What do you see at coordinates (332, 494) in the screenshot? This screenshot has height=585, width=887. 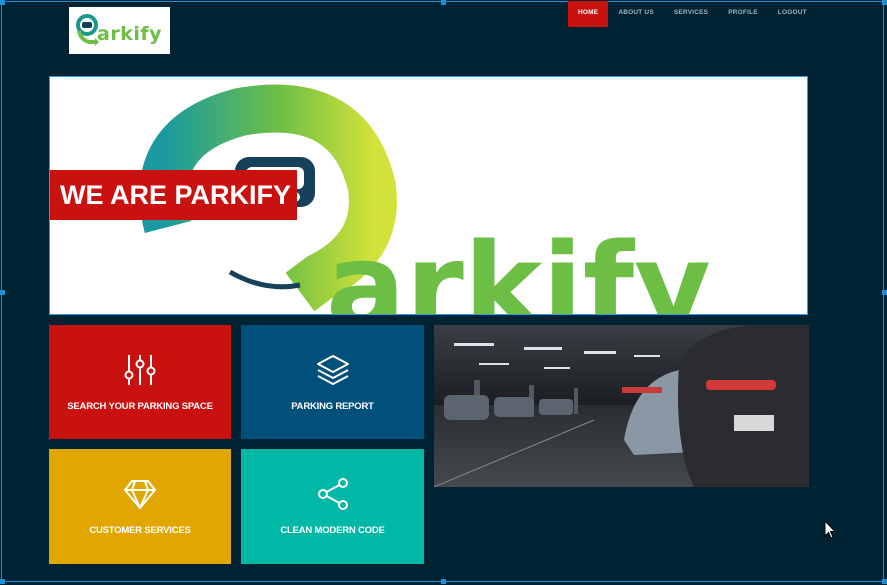 I see `share-icon` at bounding box center [332, 494].